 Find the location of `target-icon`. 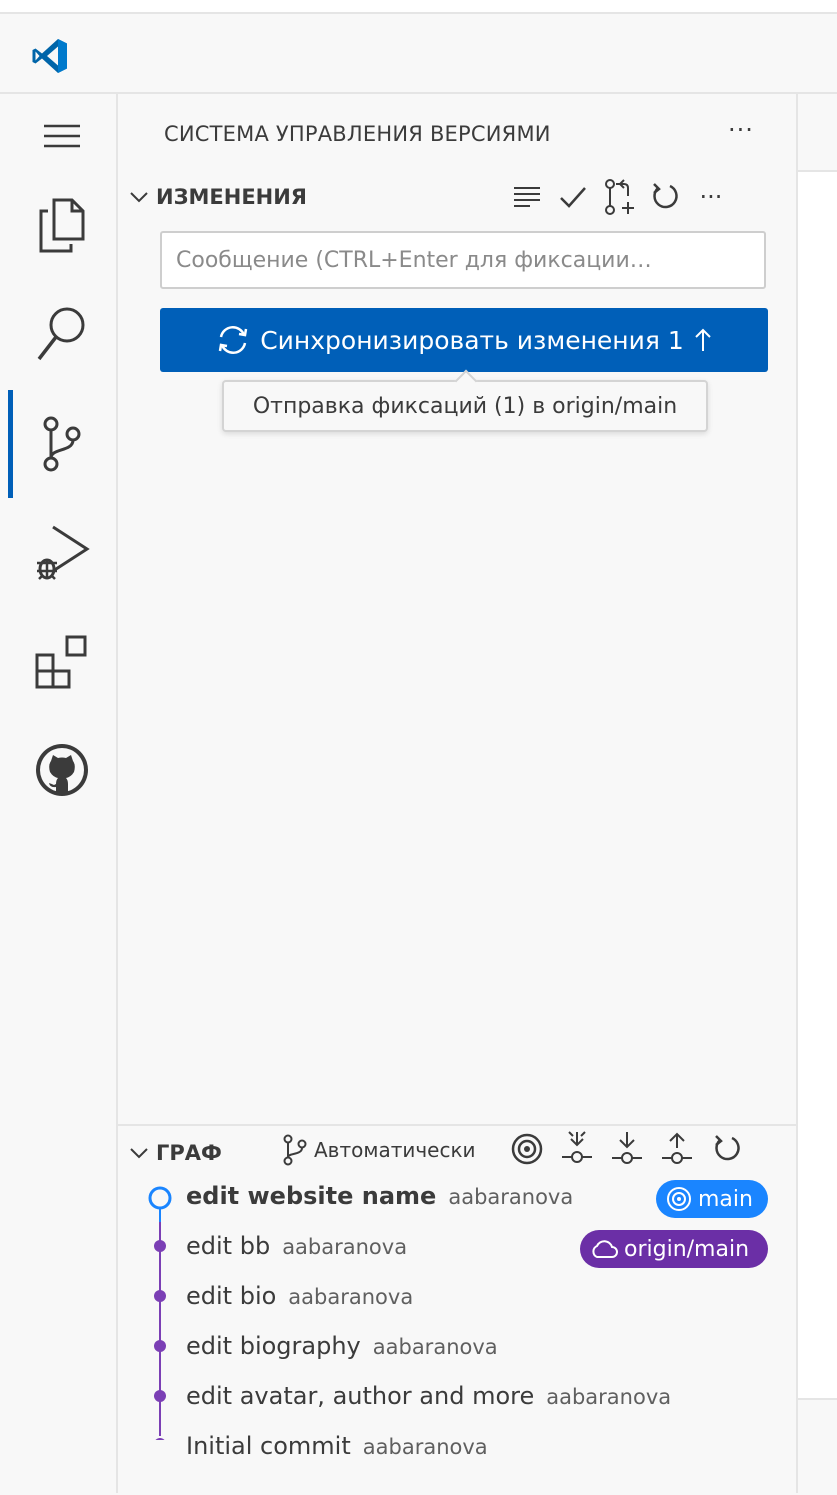

target-icon is located at coordinates (679, 1199).